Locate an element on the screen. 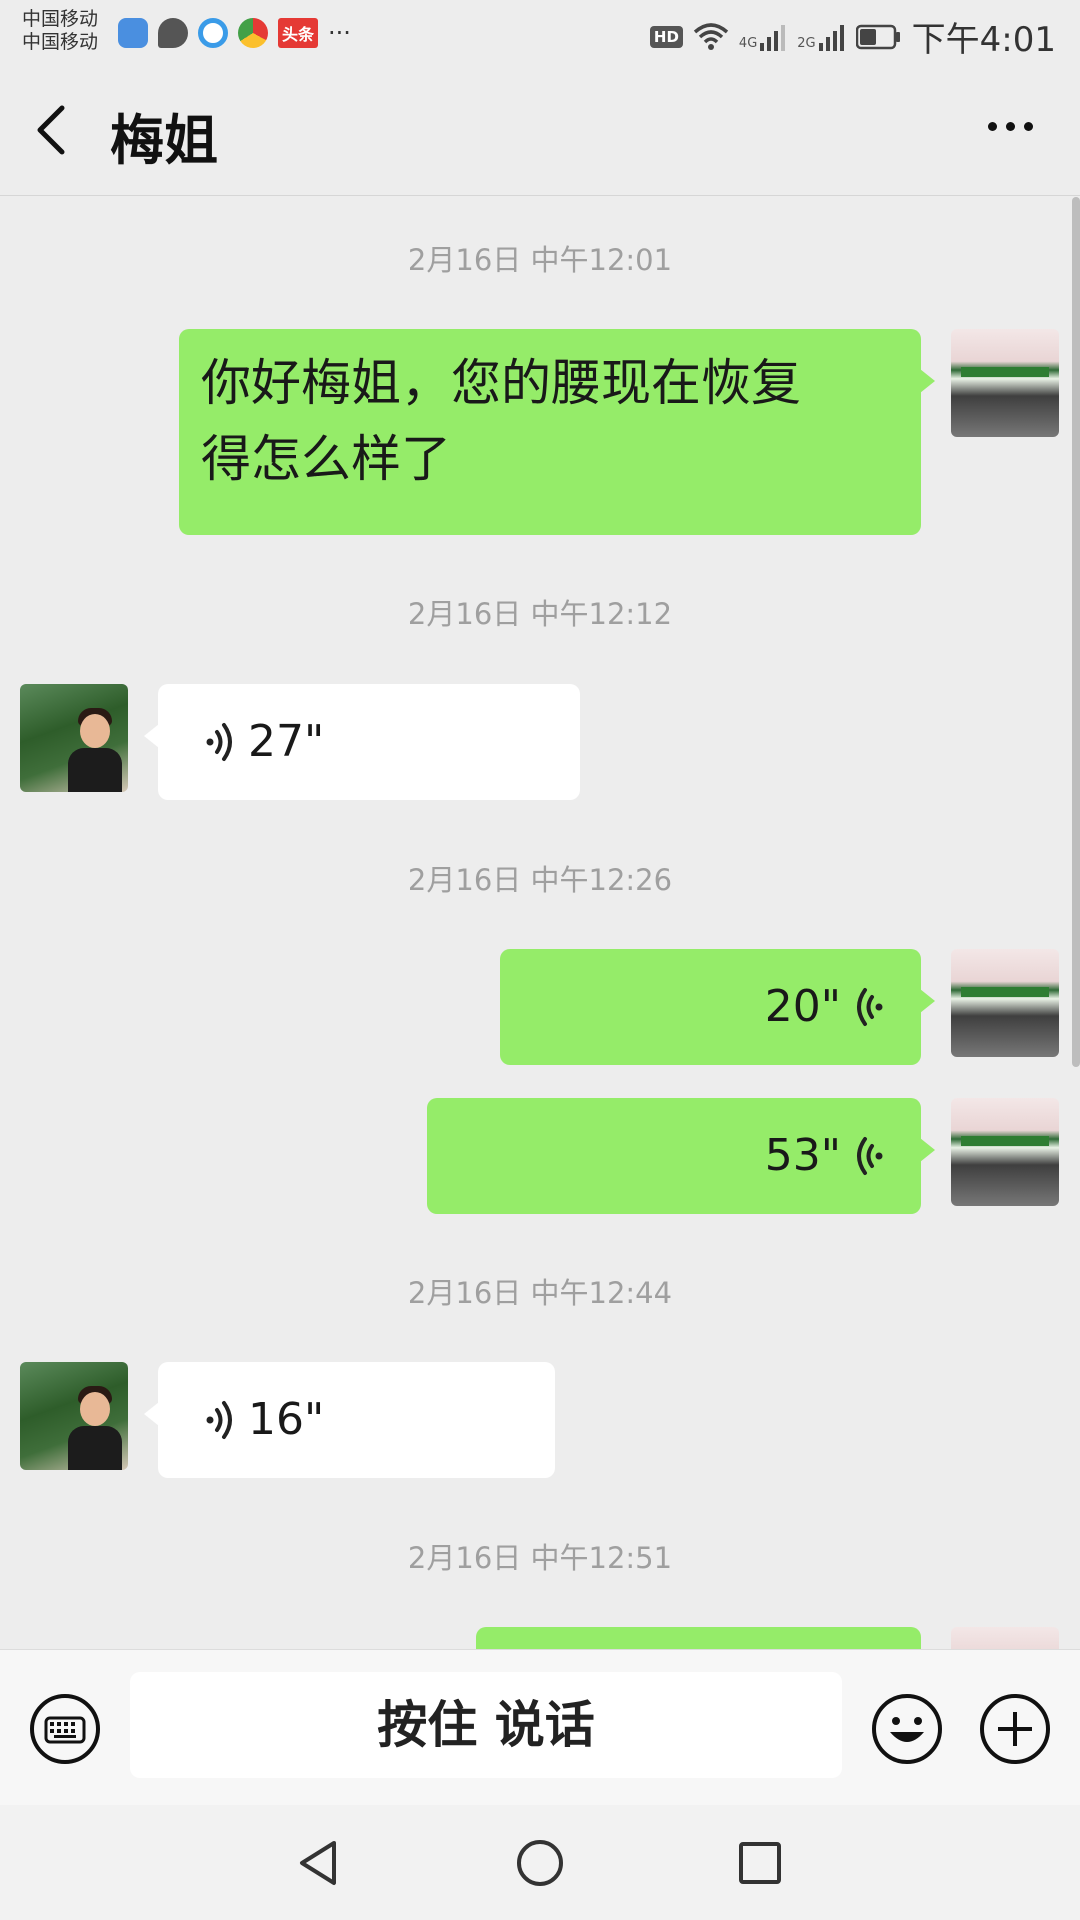 The image size is (1080, 1920). keyboard-icon is located at coordinates (65, 1729).